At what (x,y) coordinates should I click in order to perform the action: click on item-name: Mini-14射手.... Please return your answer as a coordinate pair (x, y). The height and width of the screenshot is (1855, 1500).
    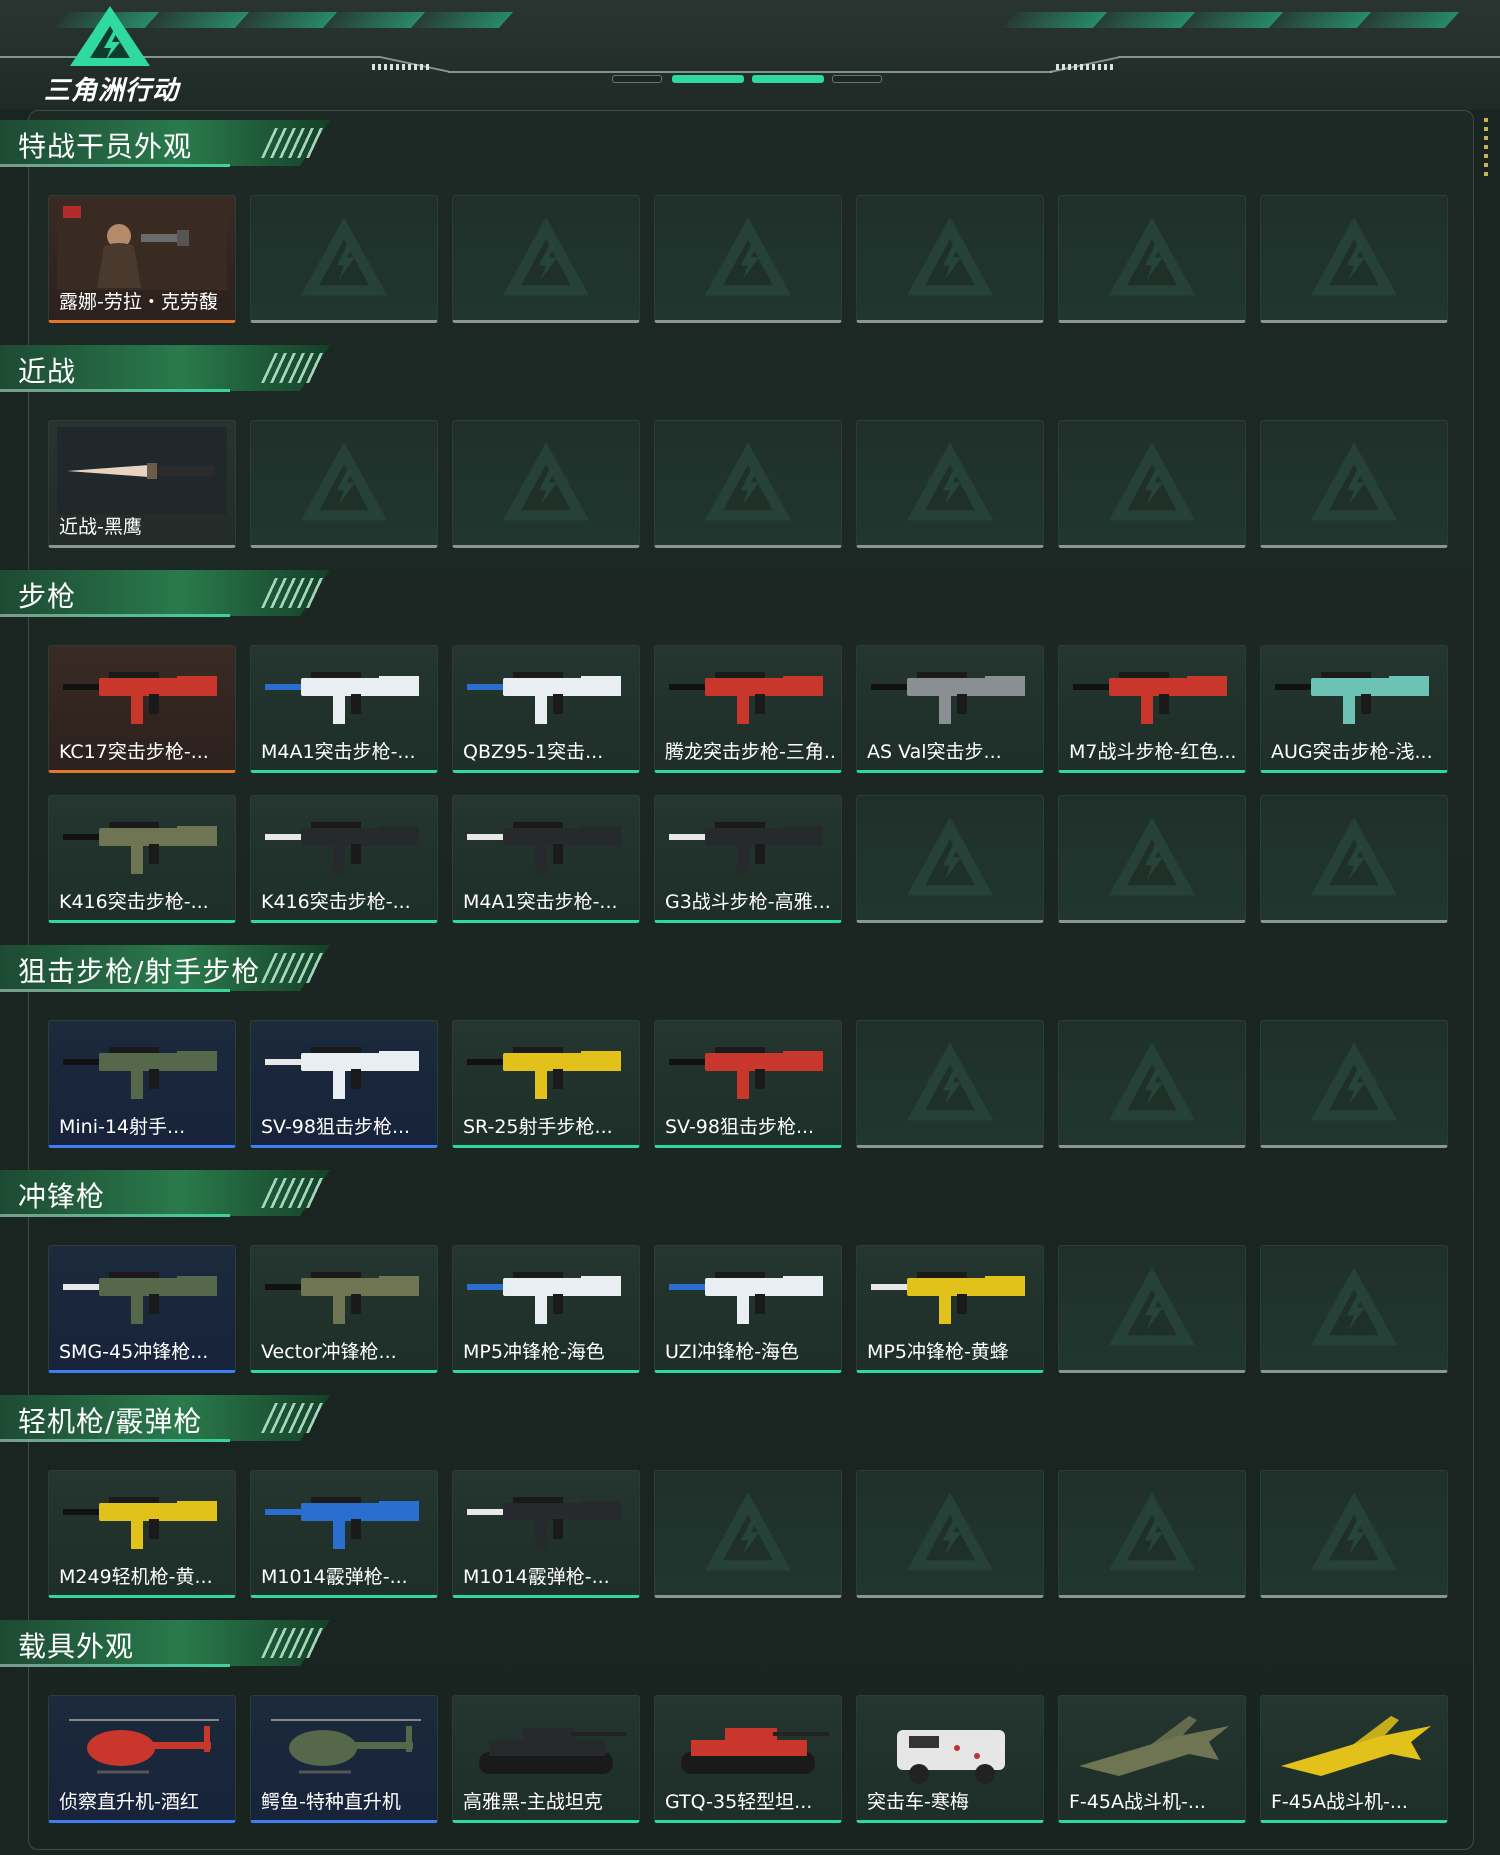
    Looking at the image, I should click on (122, 1127).